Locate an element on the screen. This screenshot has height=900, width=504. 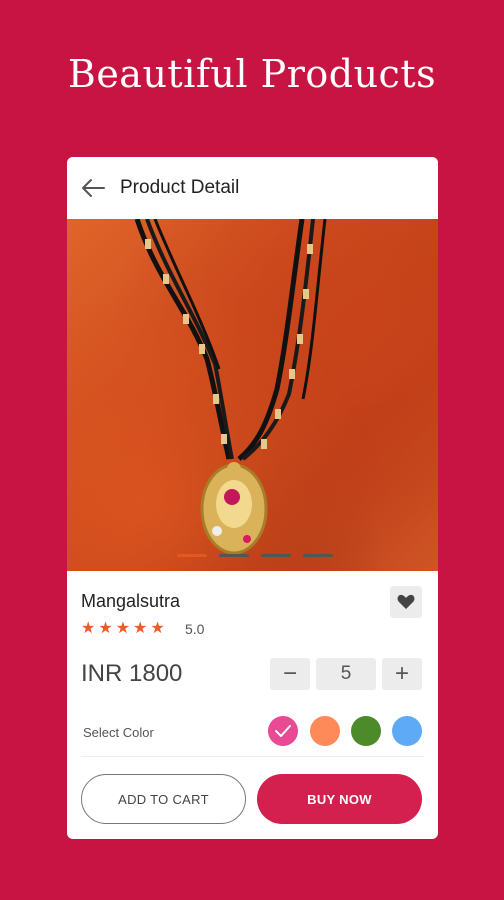
select-color-label: Select Color is located at coordinates (118, 732).